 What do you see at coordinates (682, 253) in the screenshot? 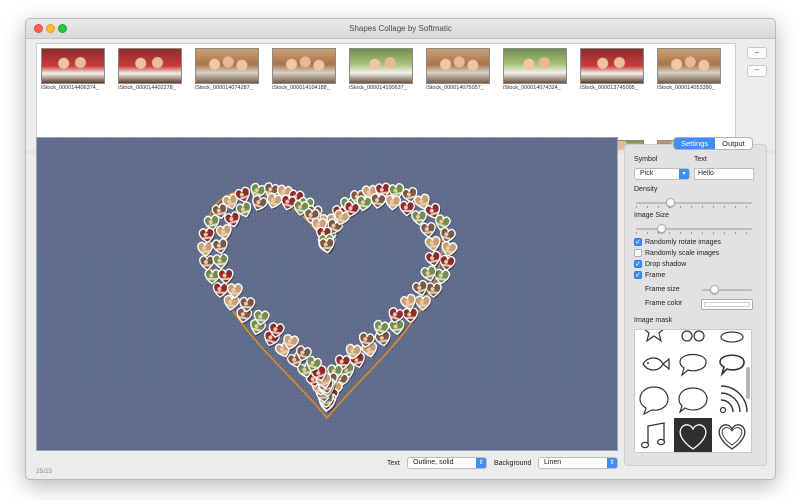
I see `checkbox-label: Randomly scale images` at bounding box center [682, 253].